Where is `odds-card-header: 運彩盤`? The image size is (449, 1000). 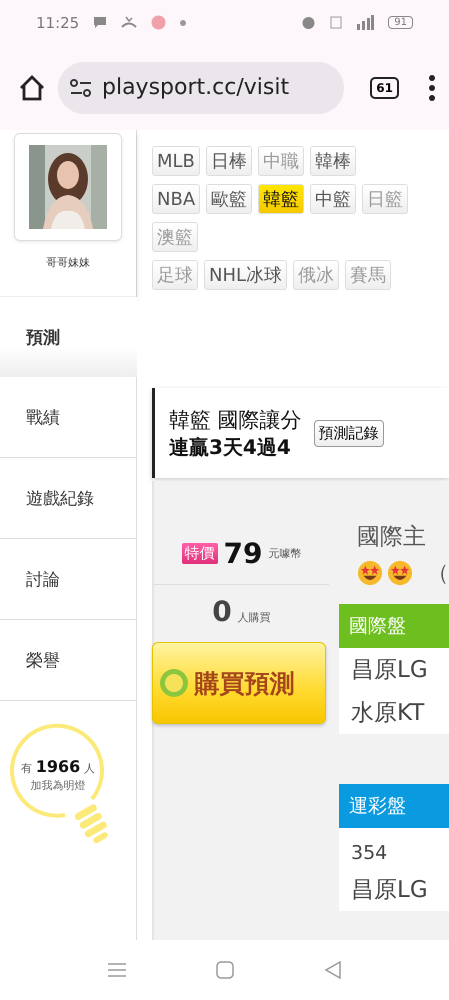 odds-card-header: 運彩盤 is located at coordinates (394, 806).